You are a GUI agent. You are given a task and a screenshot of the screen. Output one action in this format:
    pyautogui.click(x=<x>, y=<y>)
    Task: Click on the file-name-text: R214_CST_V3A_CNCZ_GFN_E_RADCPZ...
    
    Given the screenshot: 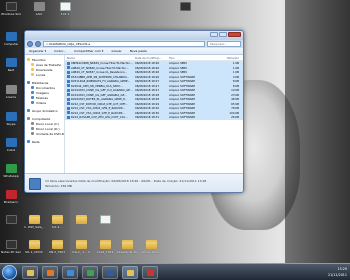 What is the action you would take?
    pyautogui.click(x=98, y=108)
    